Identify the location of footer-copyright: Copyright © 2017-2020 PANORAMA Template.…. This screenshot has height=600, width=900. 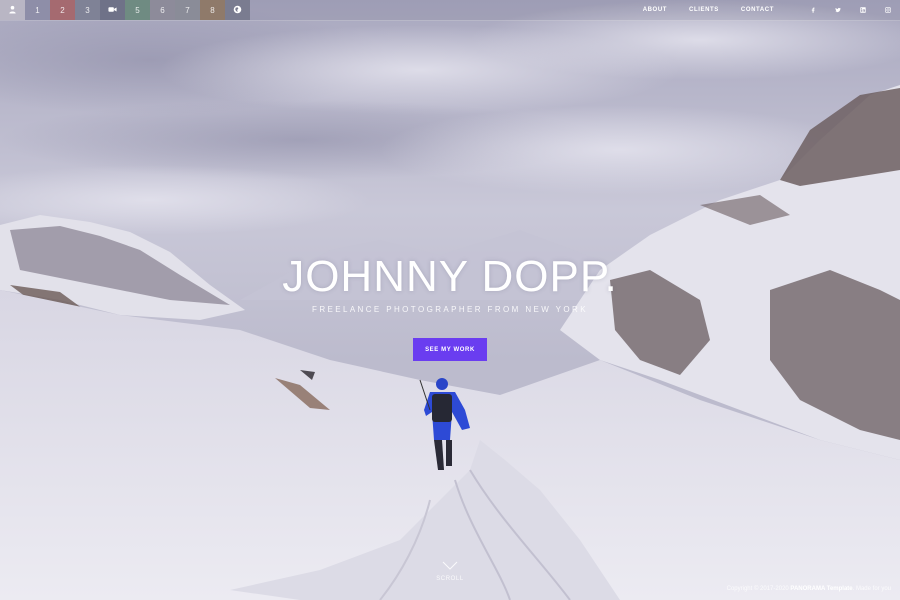
(809, 589).